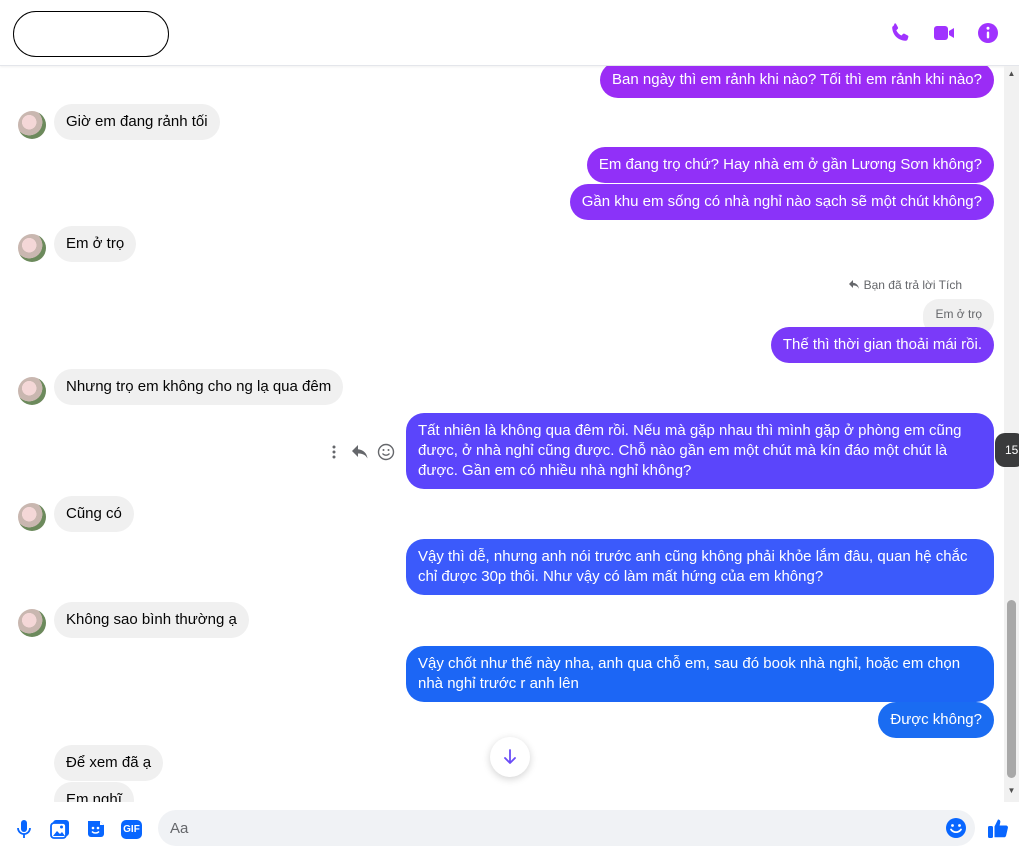  Describe the element at coordinates (854, 284) in the screenshot. I see `reply-arrow-icon` at that location.